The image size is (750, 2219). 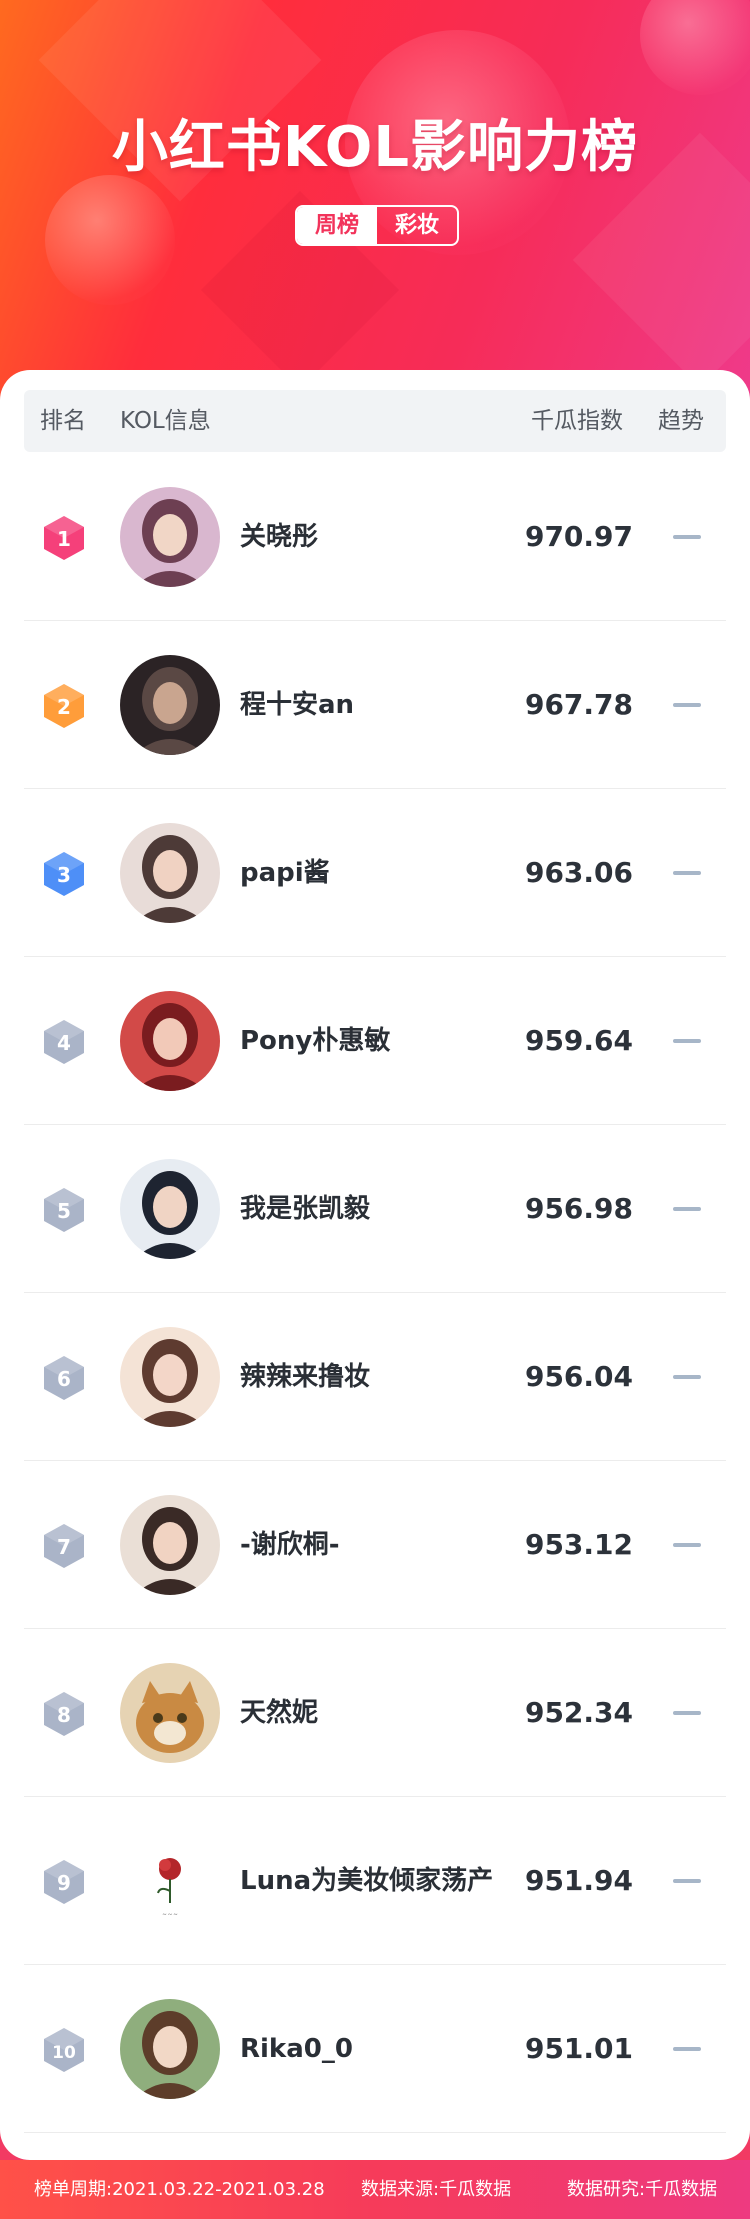 What do you see at coordinates (579, 1208) in the screenshot?
I see `index-score: 956.98` at bounding box center [579, 1208].